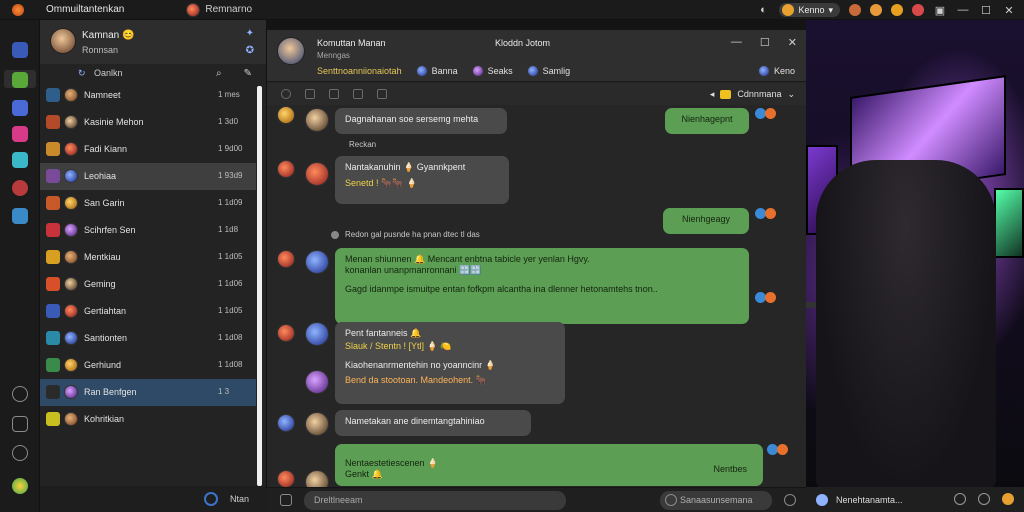 Image resolution: width=1024 pixels, height=512 pixels. What do you see at coordinates (382, 94) in the screenshot?
I see `pin-icon` at bounding box center [382, 94].